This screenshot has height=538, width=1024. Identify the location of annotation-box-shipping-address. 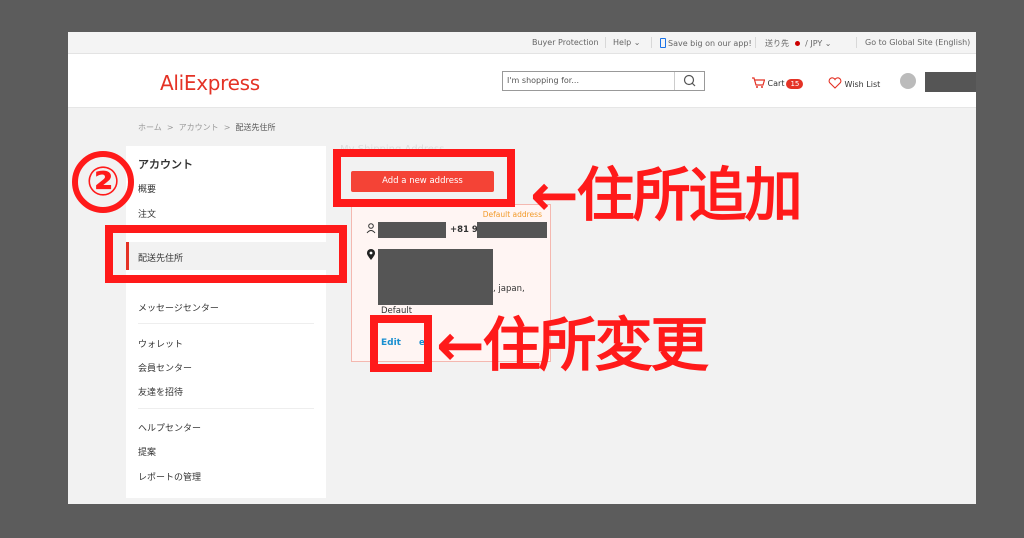
(226, 254).